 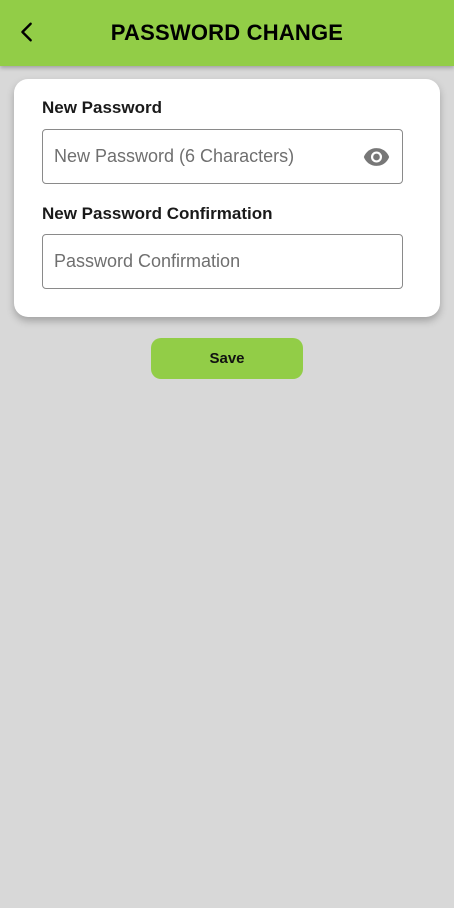 I want to click on toggle-password-visibility-button, so click(x=376, y=157).